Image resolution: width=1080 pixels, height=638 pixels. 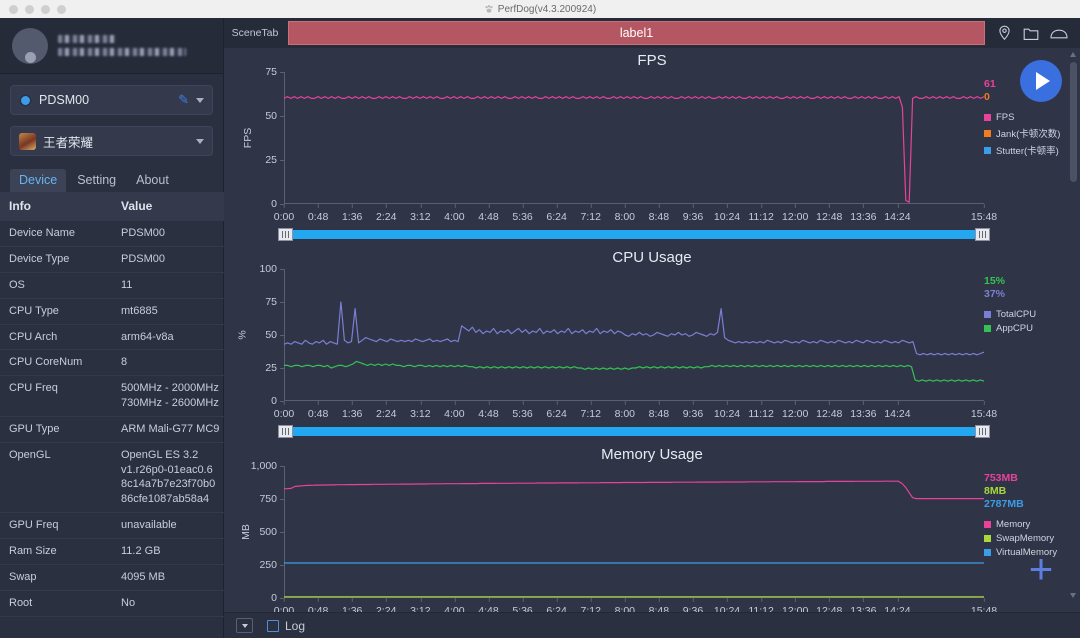 I want to click on window-titlebar: PerfDog(v4.3.200924), so click(x=540, y=9).